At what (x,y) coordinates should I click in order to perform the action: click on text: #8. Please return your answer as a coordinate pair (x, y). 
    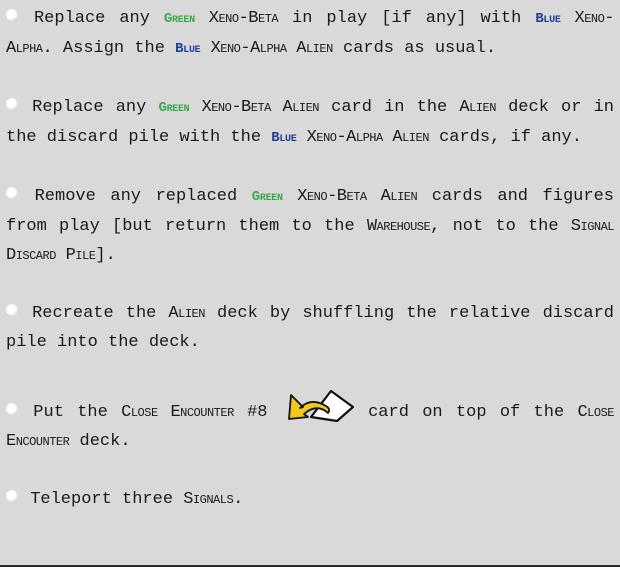
    Looking at the image, I should click on (257, 412).